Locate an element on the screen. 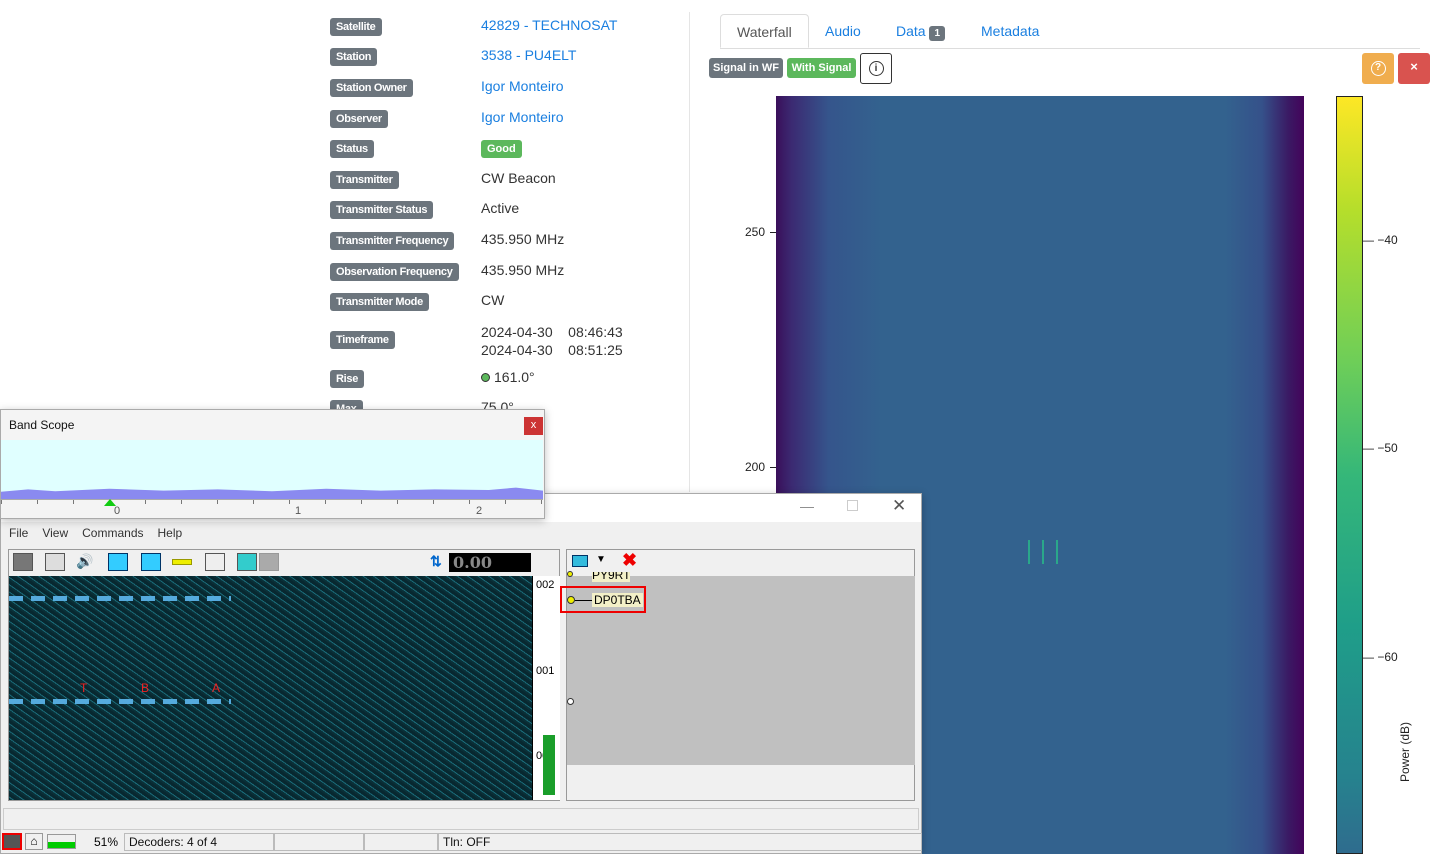  status-bell-icon: ⌂ is located at coordinates (34, 841).